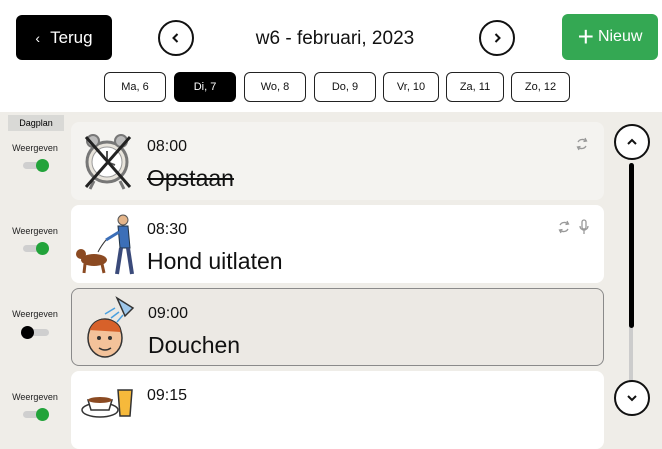 The width and height of the screenshot is (662, 449). Describe the element at coordinates (411, 87) in the screenshot. I see `day-tab-vr: Vr, 10` at that location.